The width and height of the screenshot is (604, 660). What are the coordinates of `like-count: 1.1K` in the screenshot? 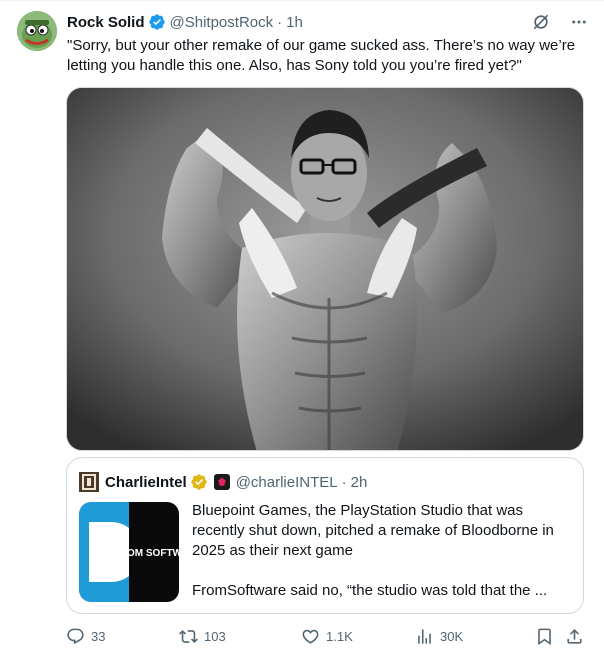 It's located at (339, 636).